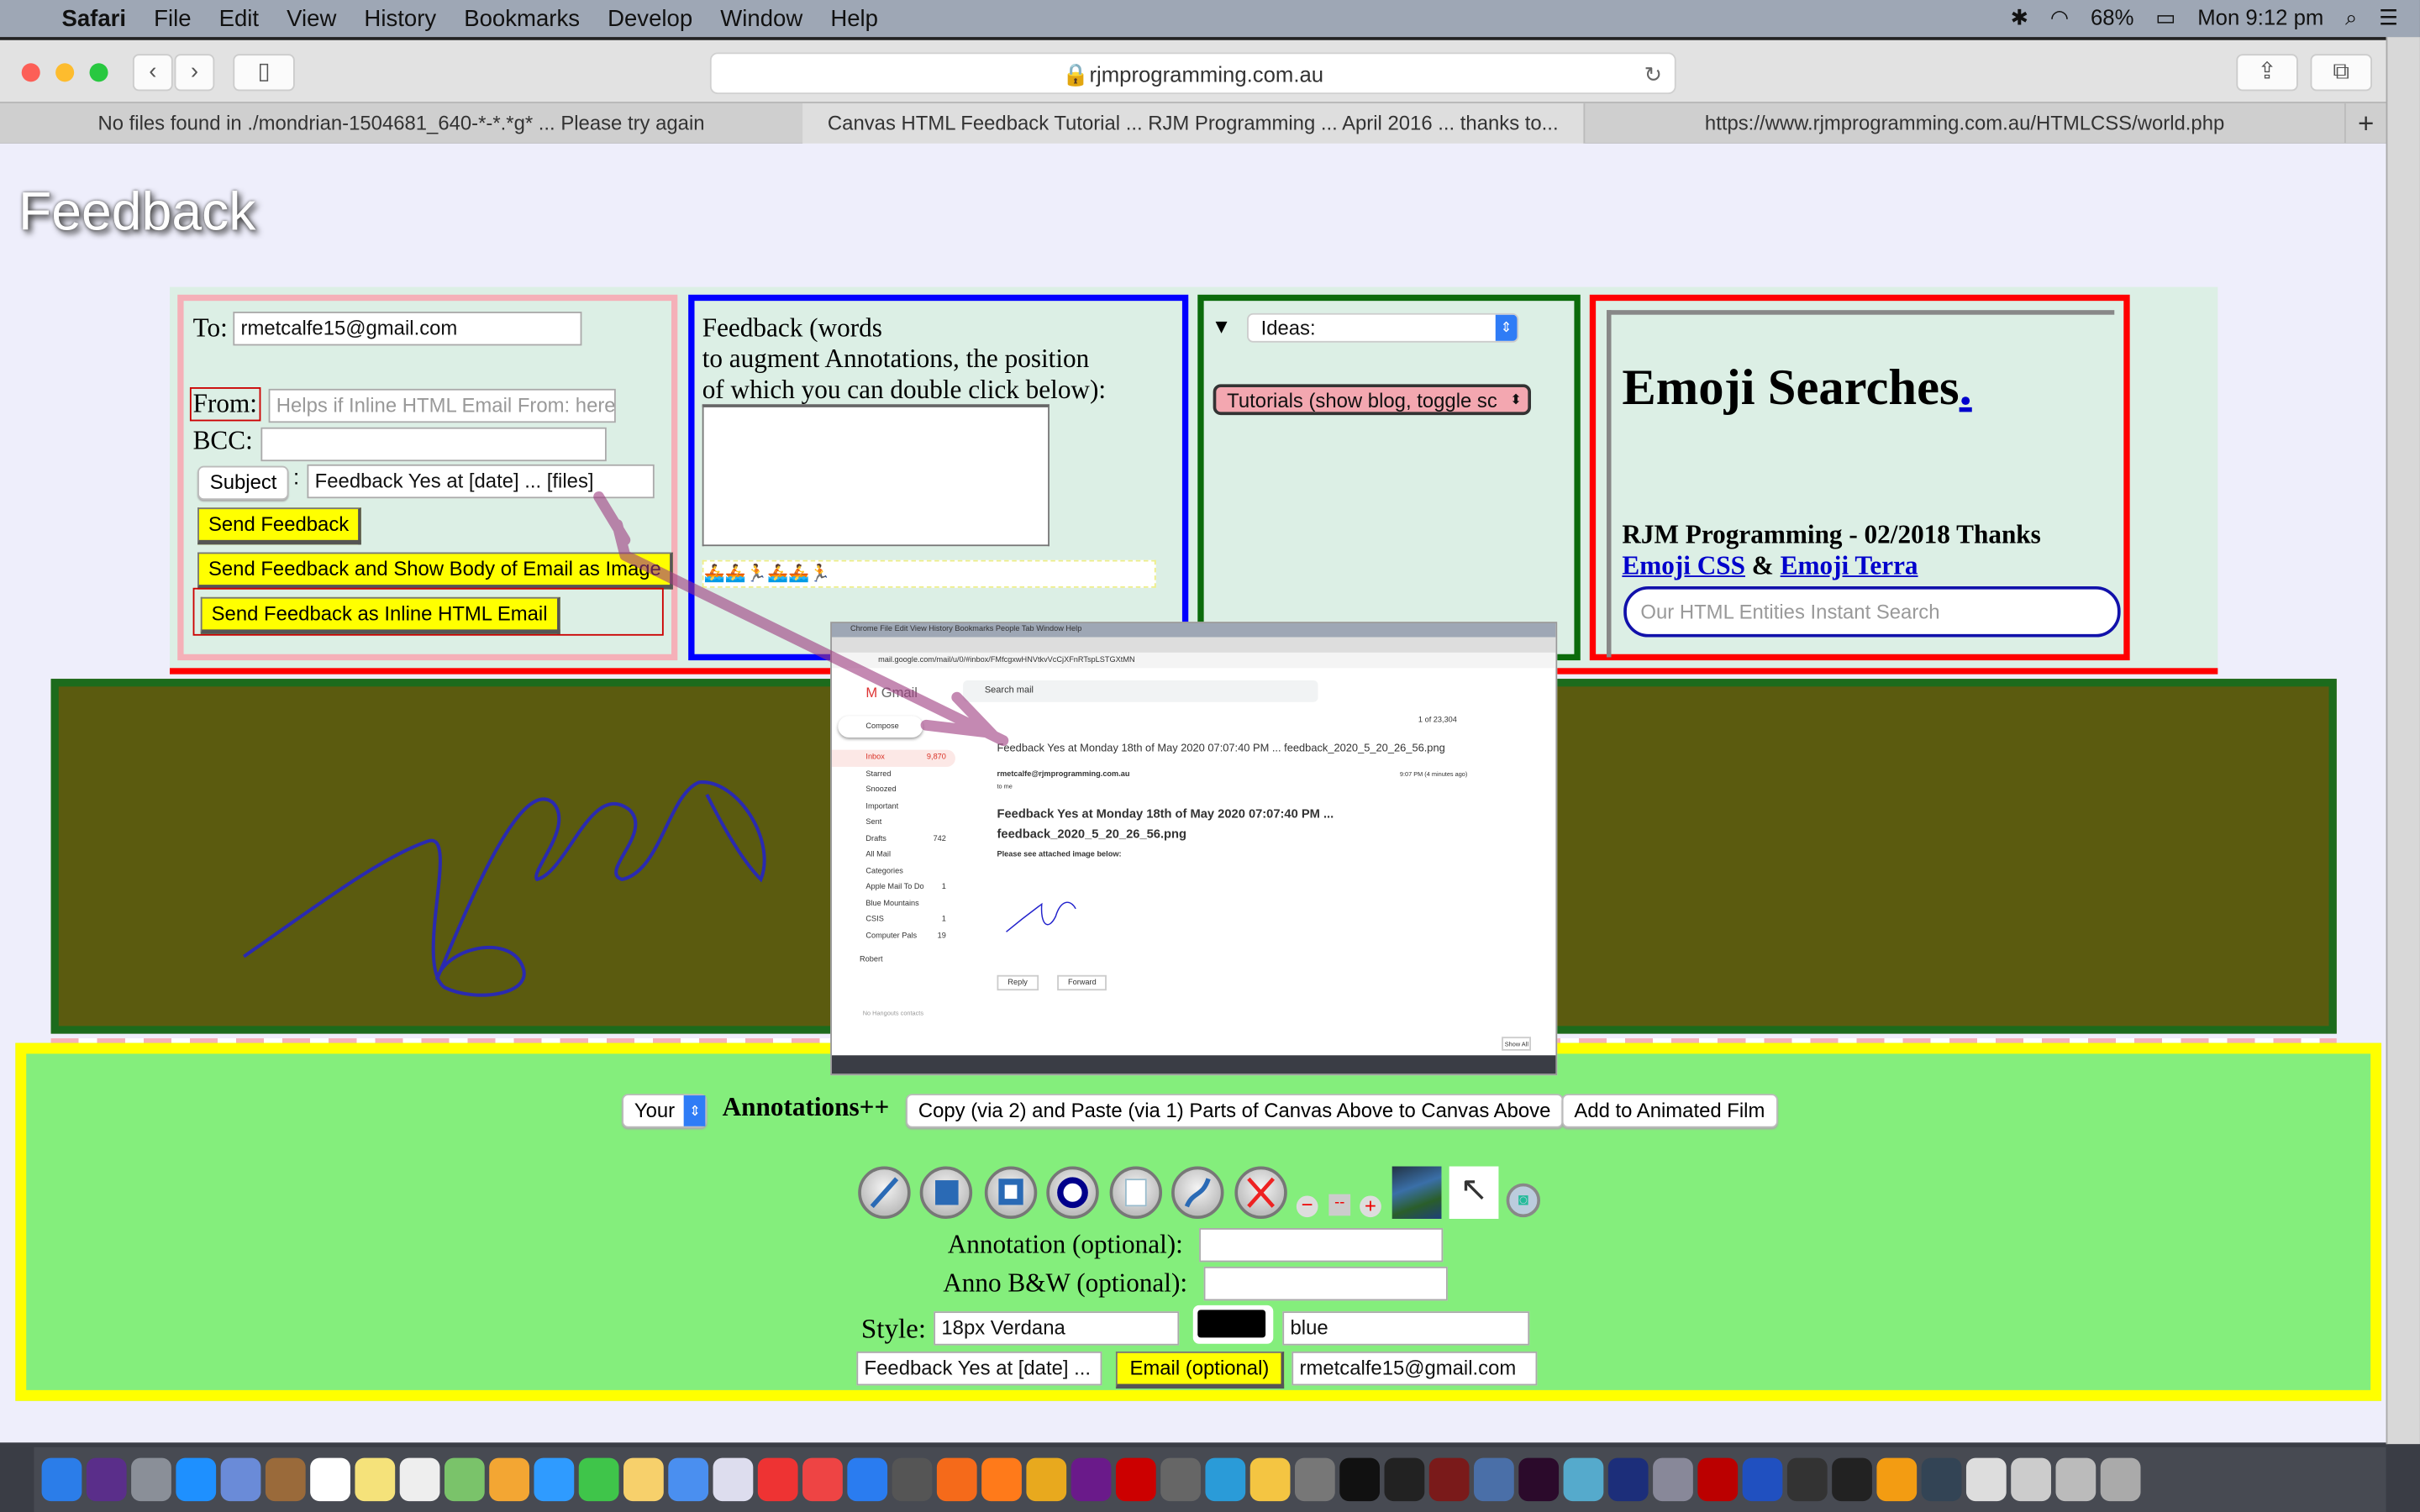  I want to click on macos-dock, so click(1210, 1479).